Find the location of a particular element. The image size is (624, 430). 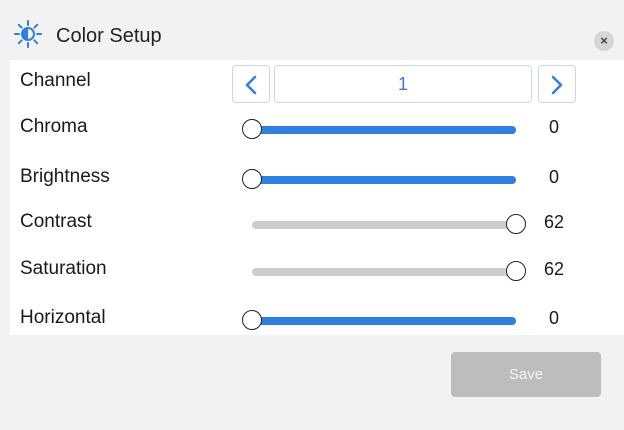

channel-next-button is located at coordinates (557, 84).